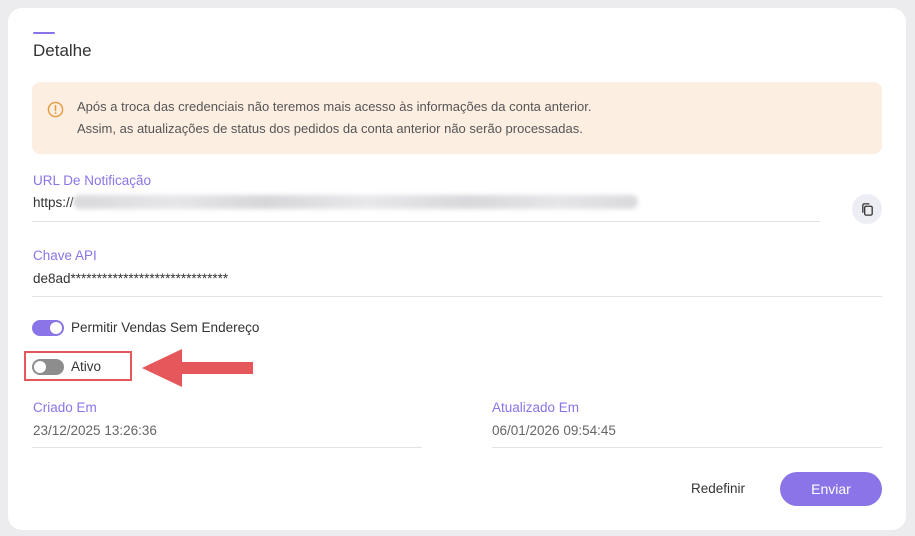 The height and width of the screenshot is (536, 915). Describe the element at coordinates (65, 255) in the screenshot. I see `api-key-label: Chave API` at that location.